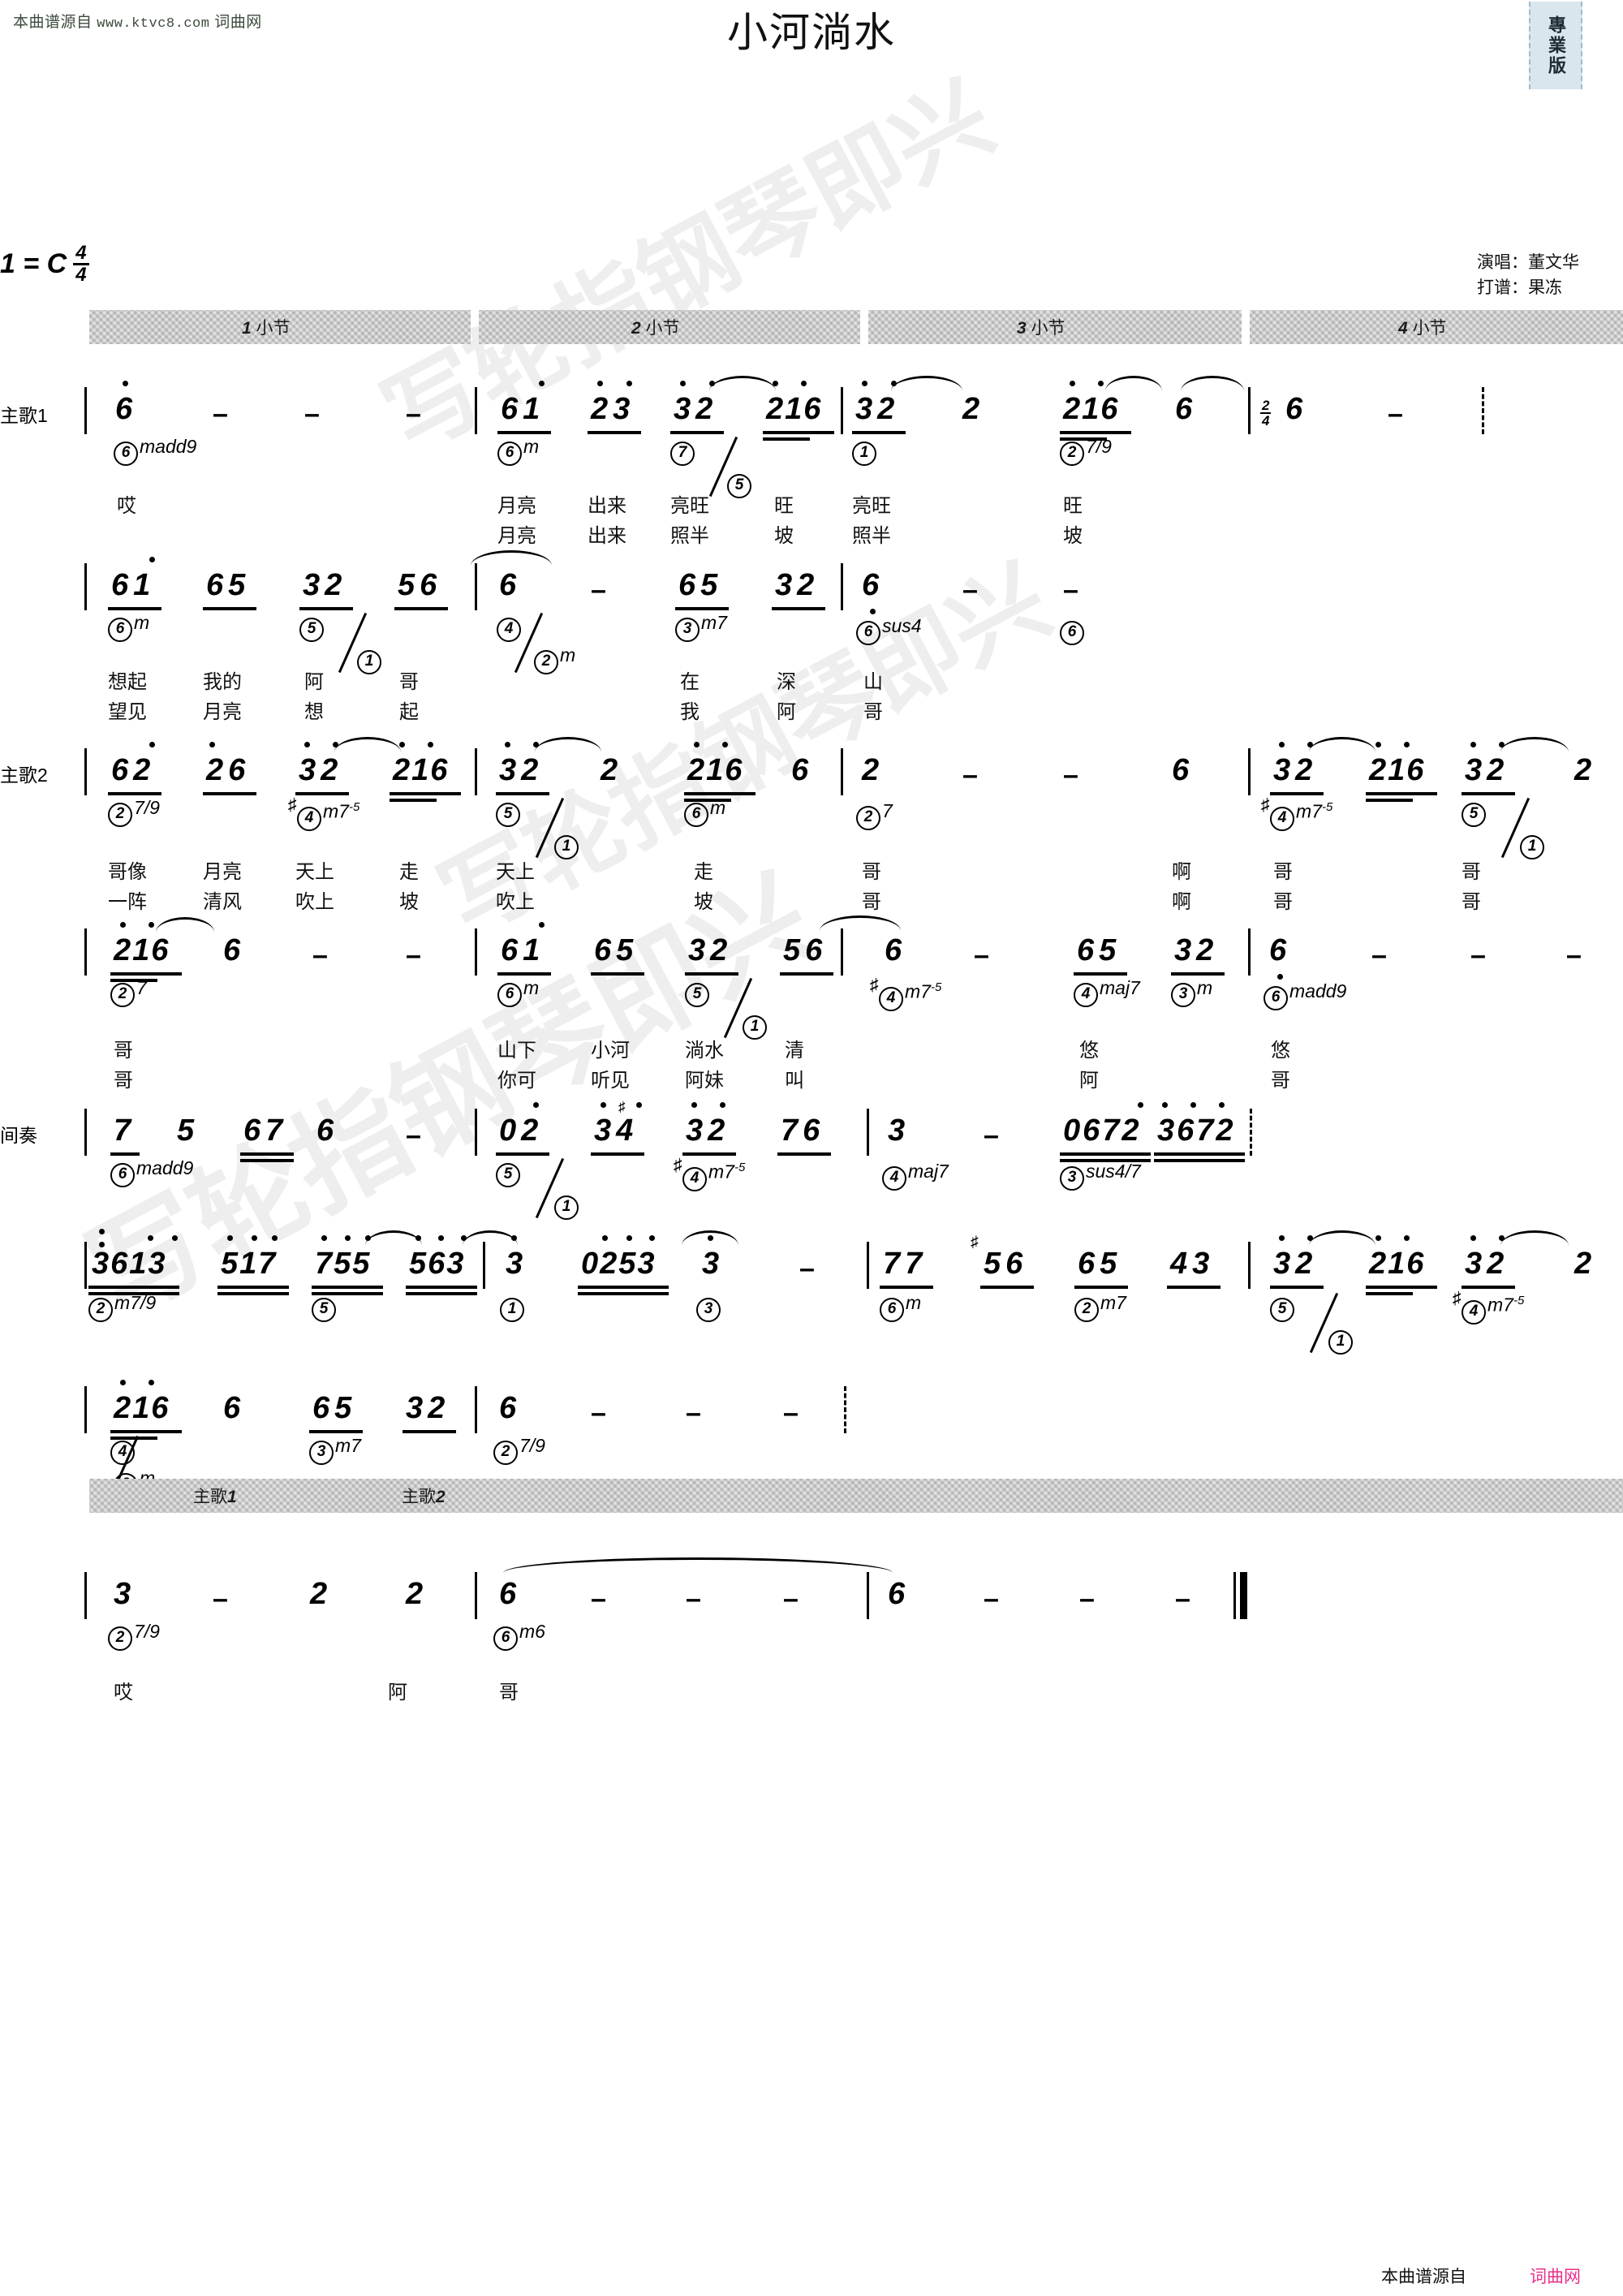  What do you see at coordinates (1055, 327) in the screenshot?
I see `measure-marker-3: 3 小节` at bounding box center [1055, 327].